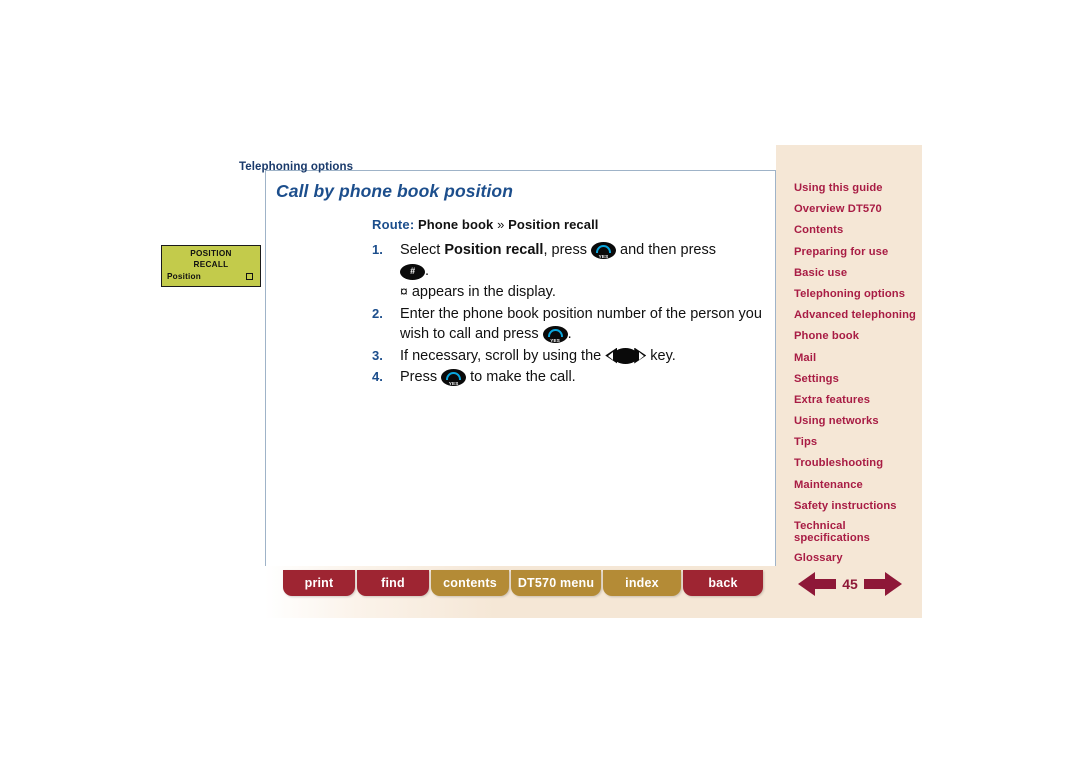 This screenshot has height=763, width=1080. Describe the element at coordinates (412, 271) in the screenshot. I see `hash-key-icon: #` at that location.